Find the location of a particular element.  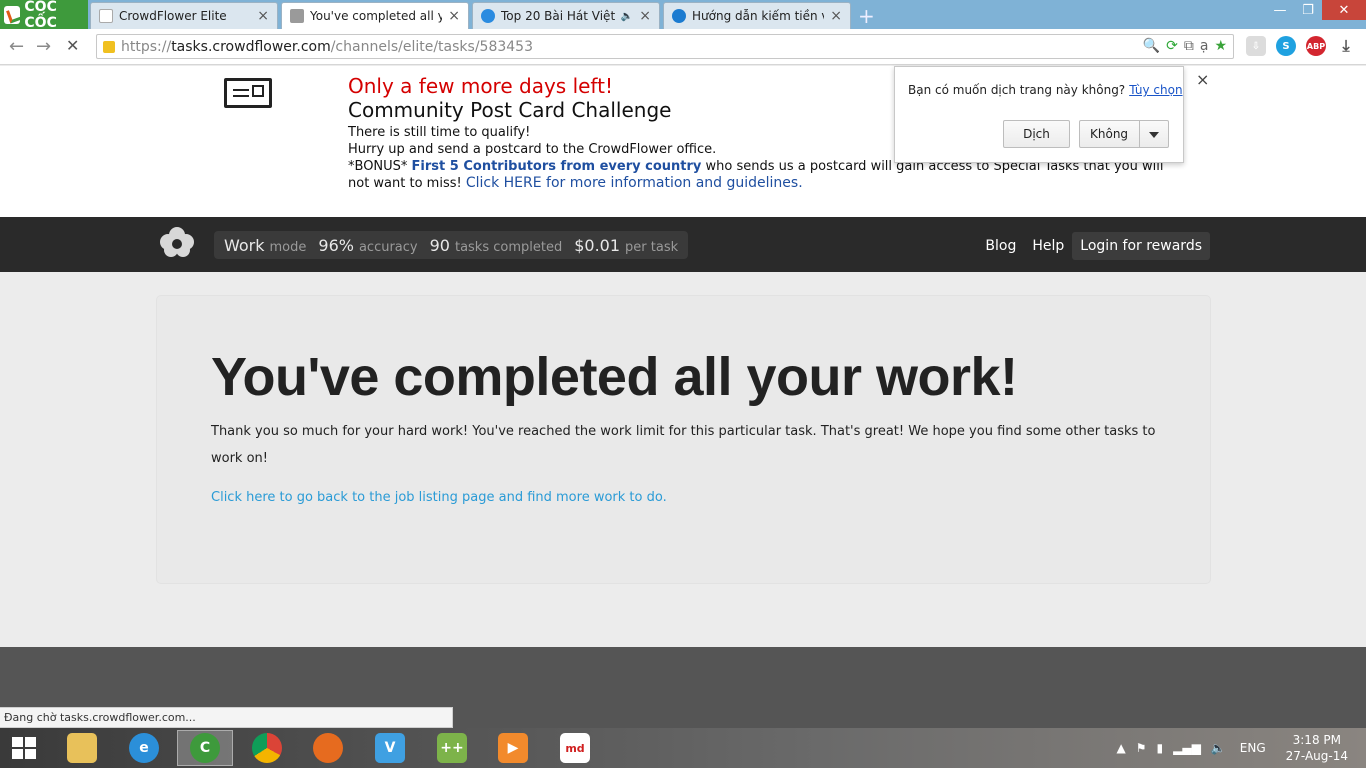

no-translate-button: Không is located at coordinates (1124, 134).